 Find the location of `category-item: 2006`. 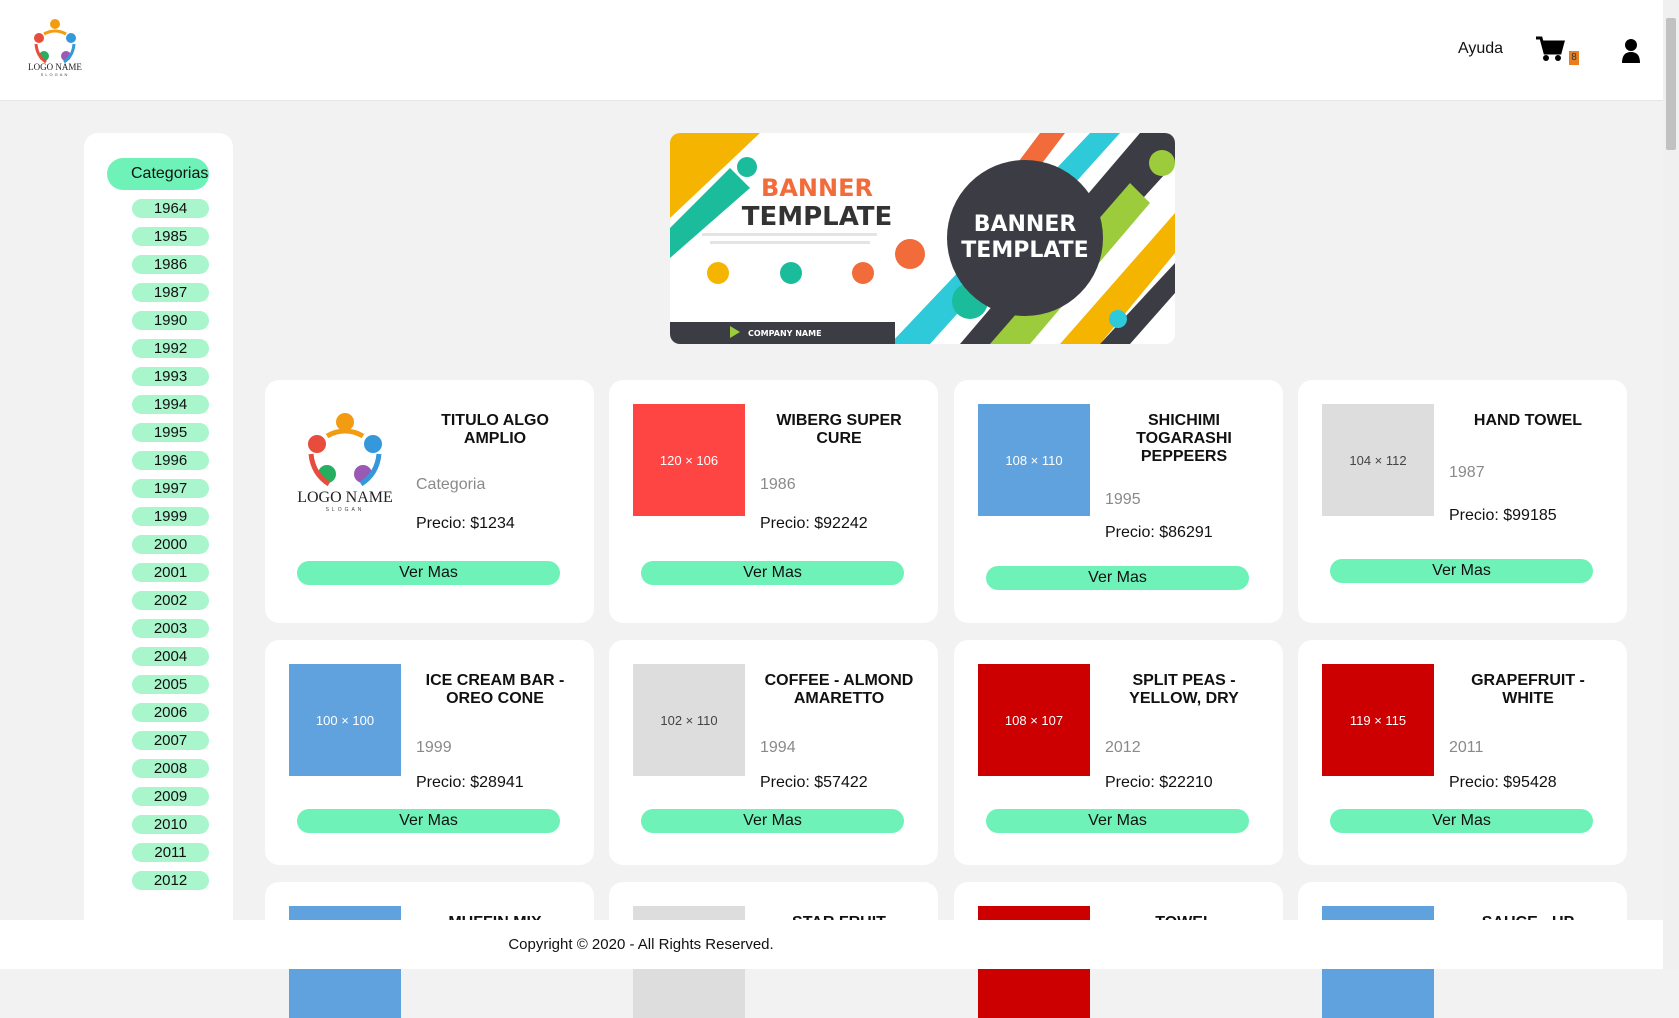

category-item: 2006 is located at coordinates (170, 712).